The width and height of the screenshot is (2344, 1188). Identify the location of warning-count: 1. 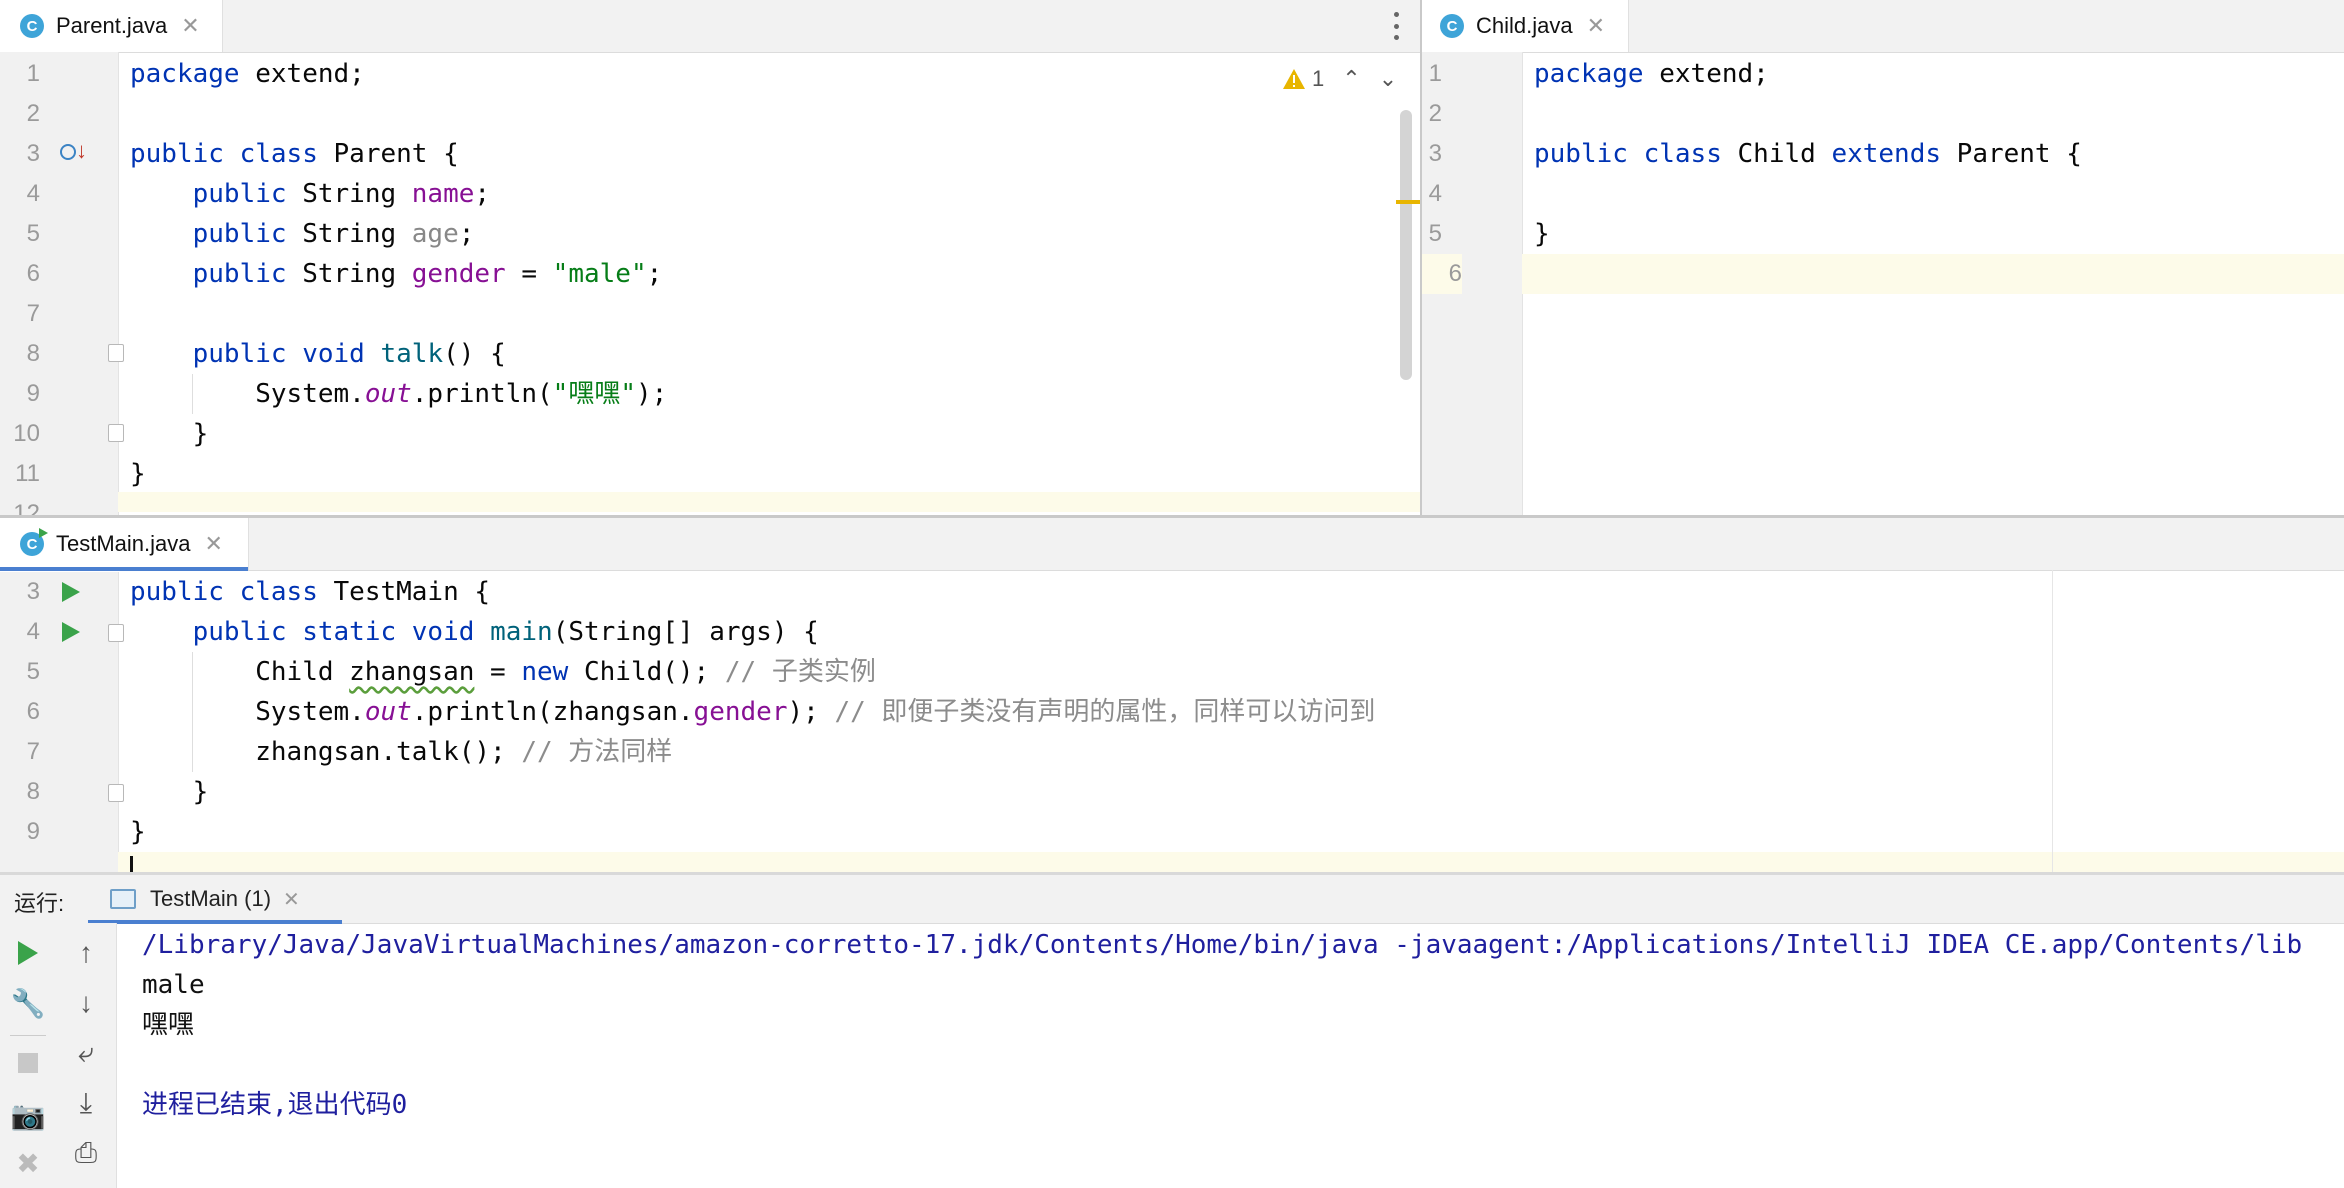
(1318, 78).